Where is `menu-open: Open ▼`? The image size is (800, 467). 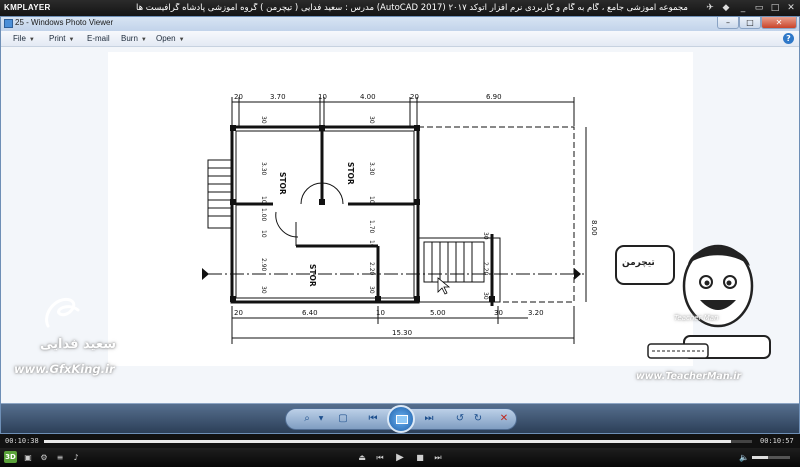
menu-open: Open ▼ is located at coordinates (170, 38).